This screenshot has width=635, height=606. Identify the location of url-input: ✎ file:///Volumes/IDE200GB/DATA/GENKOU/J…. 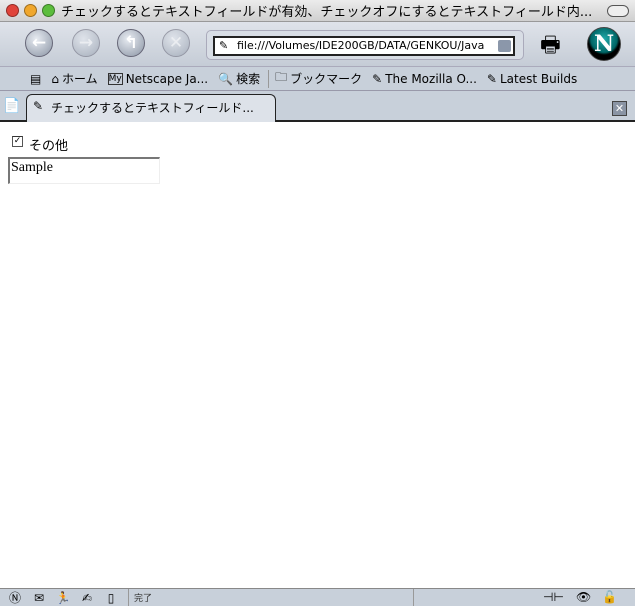
(364, 46).